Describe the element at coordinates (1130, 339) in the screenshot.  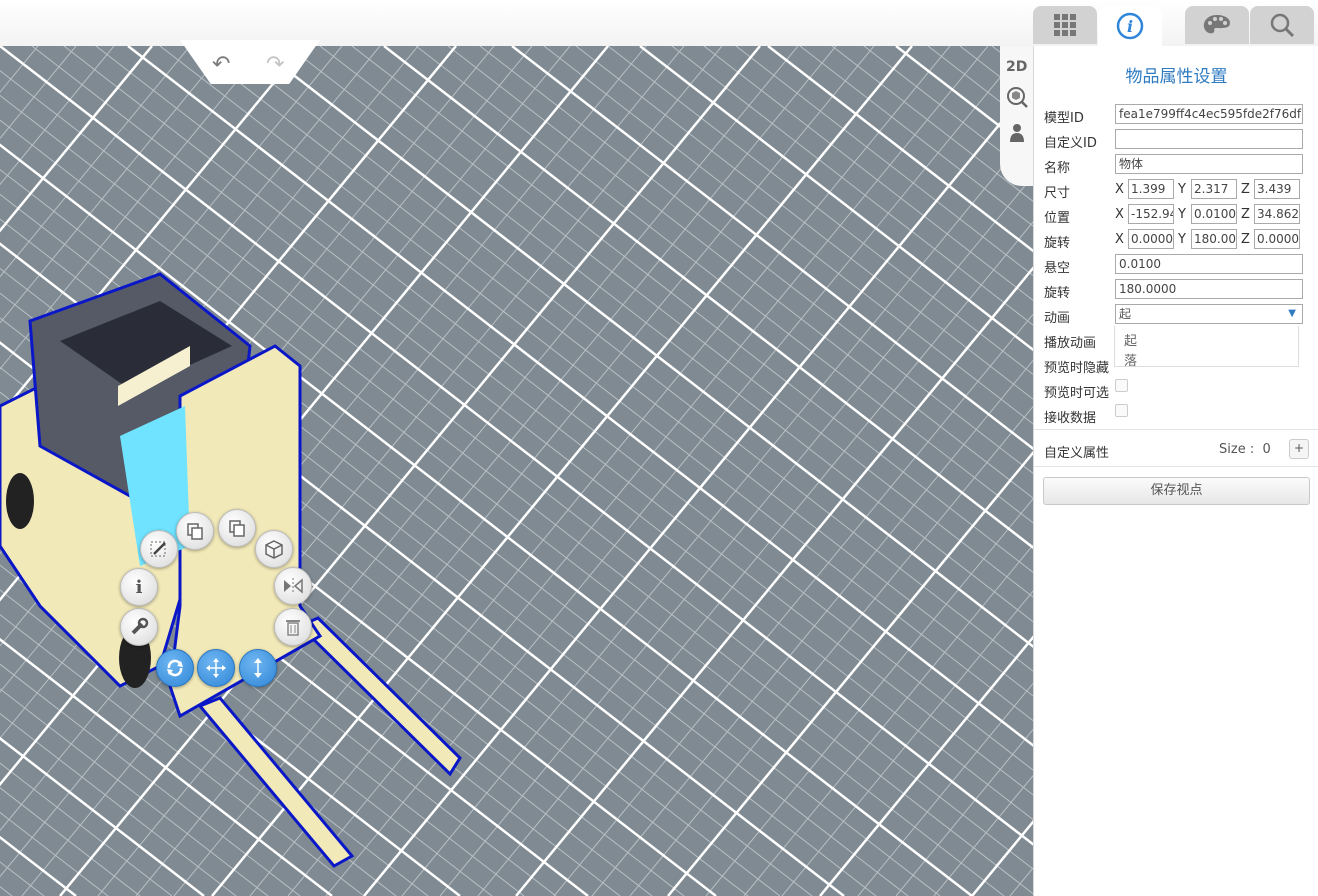
I see `animation-option: 起` at that location.